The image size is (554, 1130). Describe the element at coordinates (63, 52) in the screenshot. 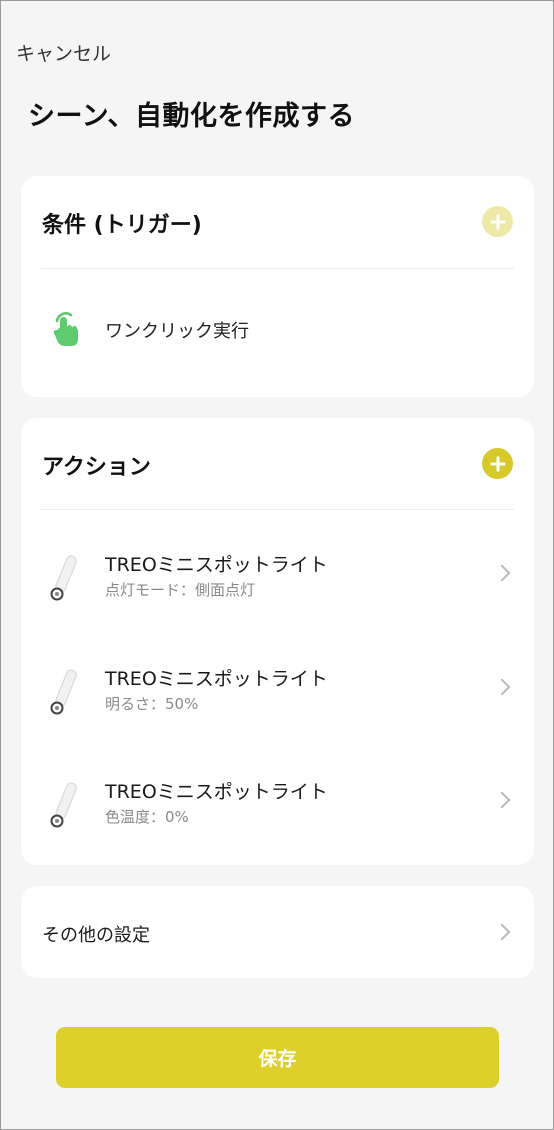

I see `cancel-button: キャンセル` at that location.